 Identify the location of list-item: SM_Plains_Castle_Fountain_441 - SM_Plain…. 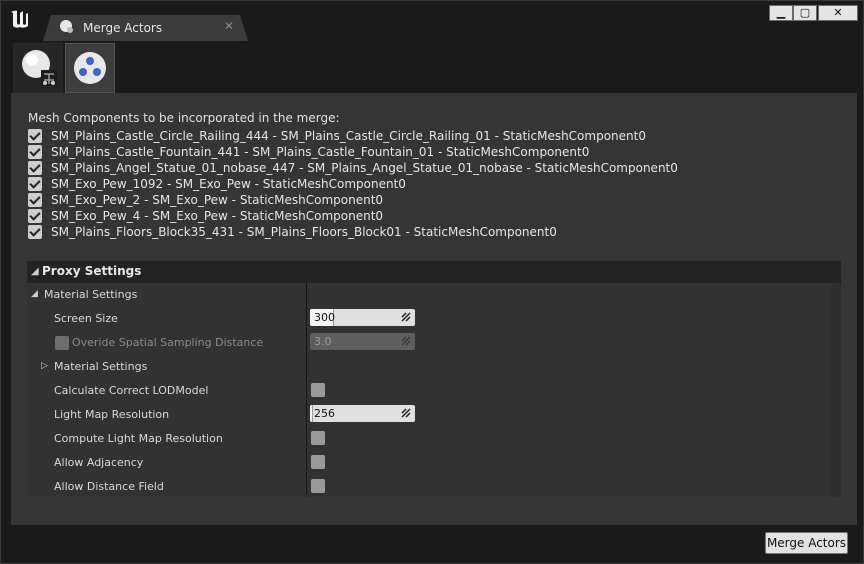
(353, 152).